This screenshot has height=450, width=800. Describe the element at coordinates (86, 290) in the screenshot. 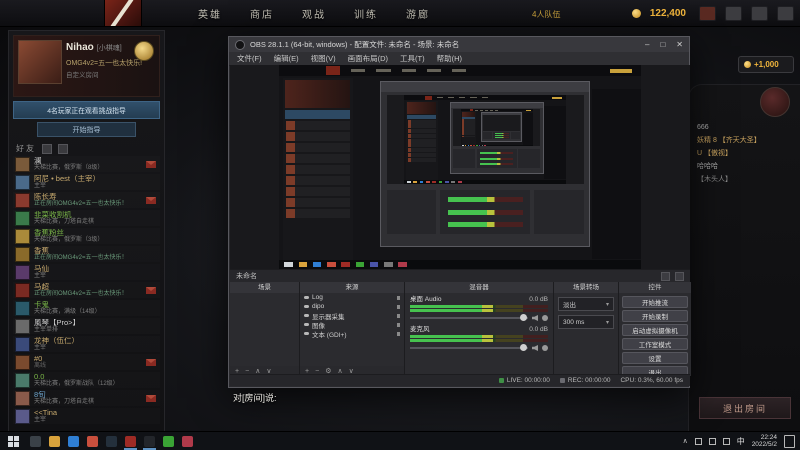

I see `friend-row: 马超 正在房间OMG4v2=五一也太快乐！` at that location.